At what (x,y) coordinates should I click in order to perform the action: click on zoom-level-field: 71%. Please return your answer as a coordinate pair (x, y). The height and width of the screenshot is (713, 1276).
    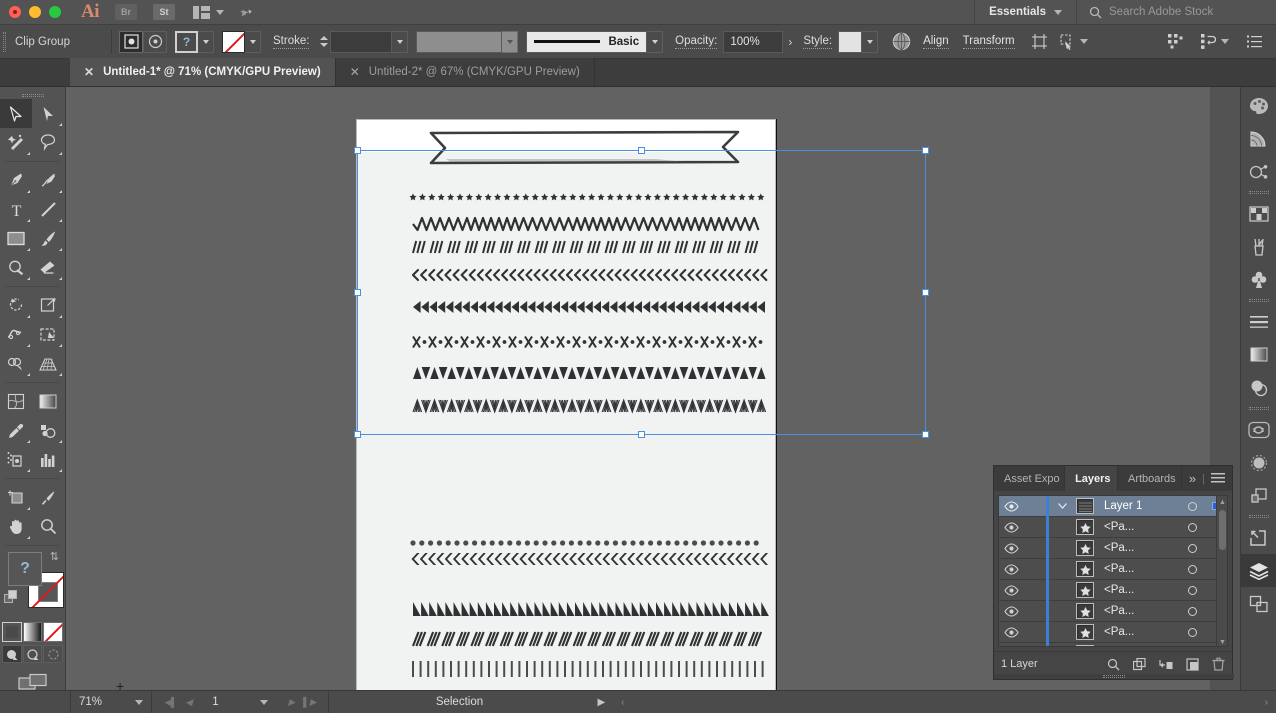
    Looking at the image, I should click on (99, 702).